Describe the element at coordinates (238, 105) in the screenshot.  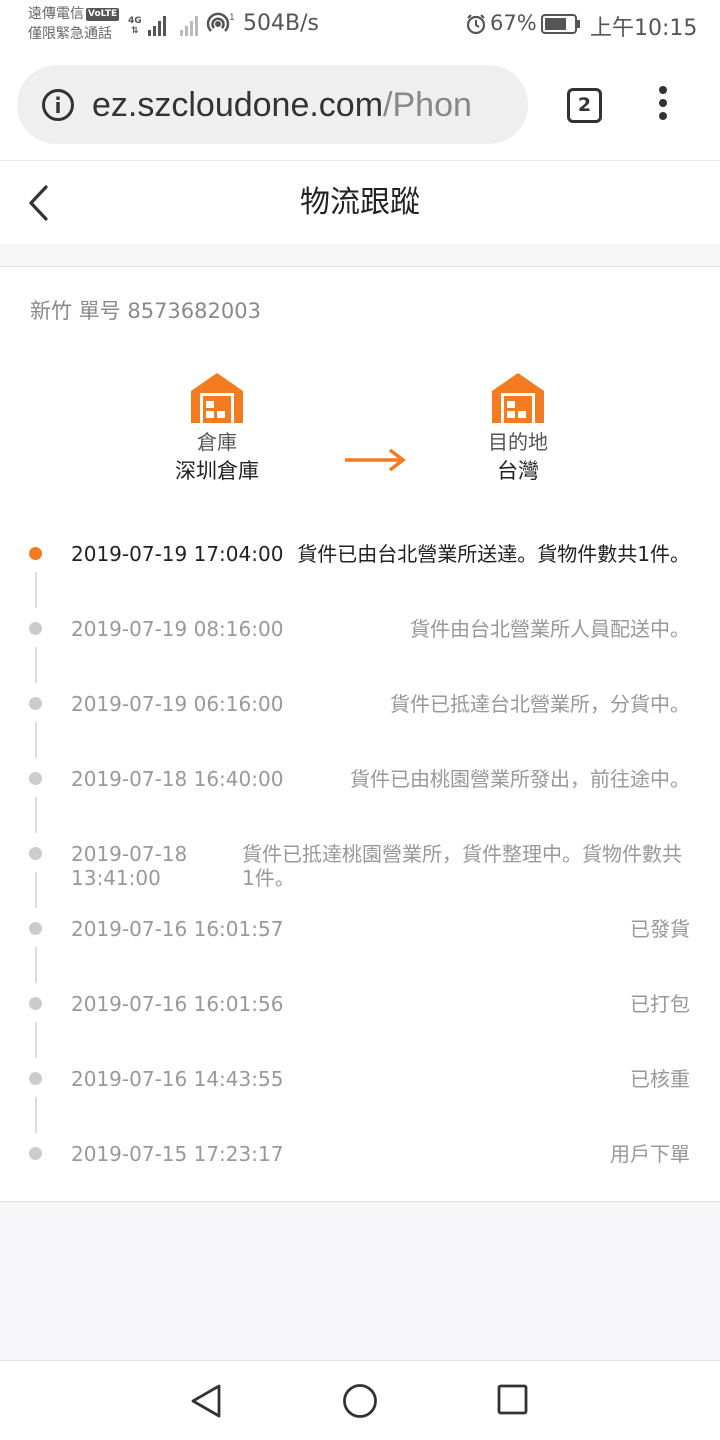
I see `url-host: ez.szcloudone.com` at that location.